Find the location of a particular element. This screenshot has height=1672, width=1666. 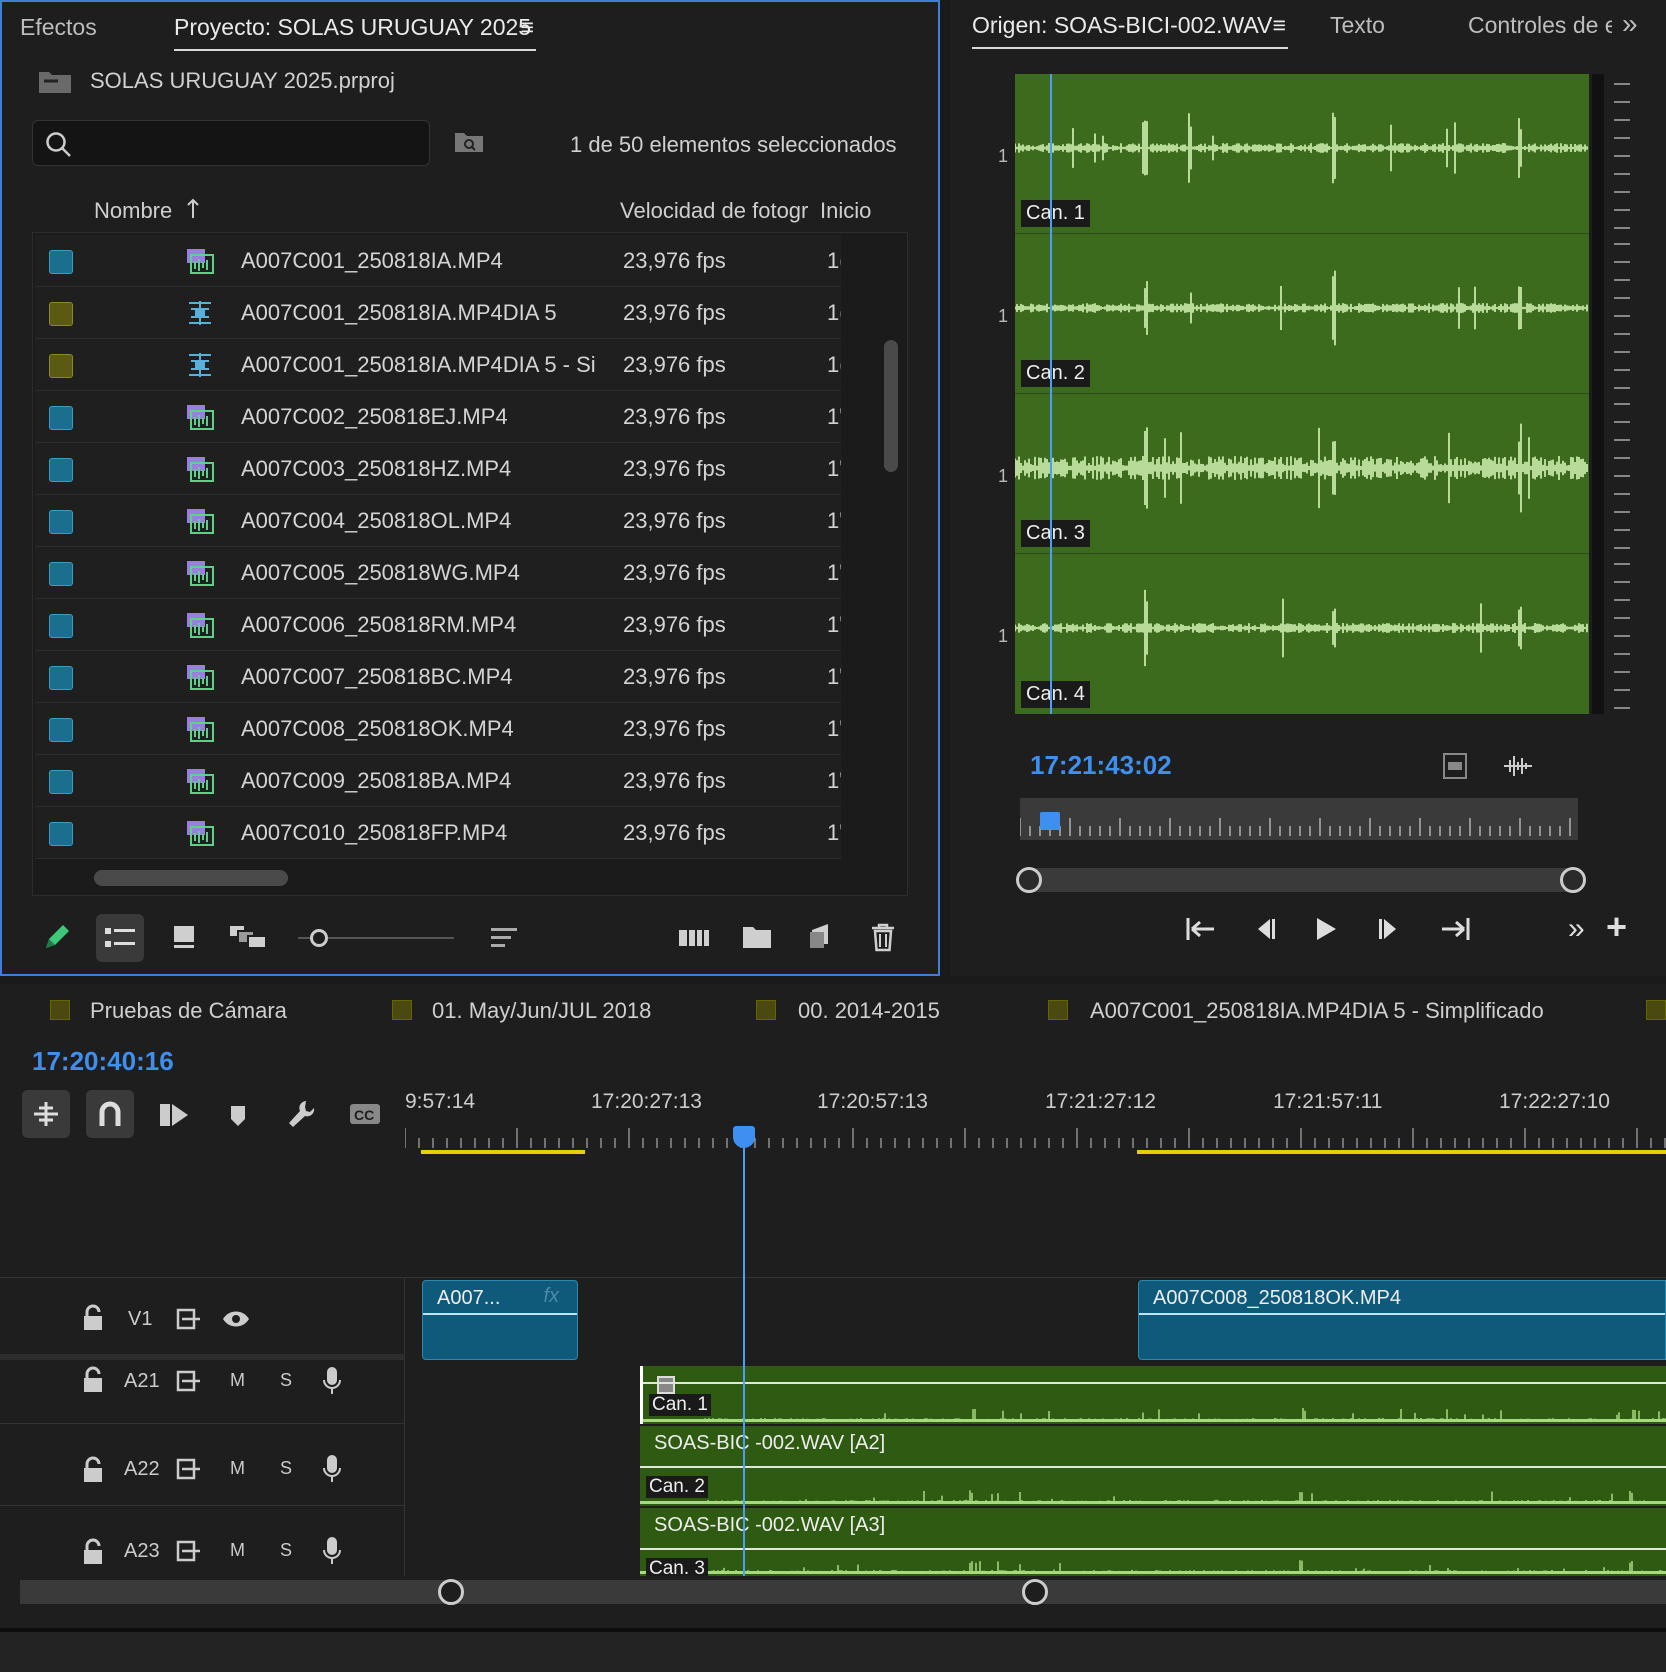

bin-row: A007C001_250818IA.MP4DIA 5 23,976 fps 1( is located at coordinates (438, 313).